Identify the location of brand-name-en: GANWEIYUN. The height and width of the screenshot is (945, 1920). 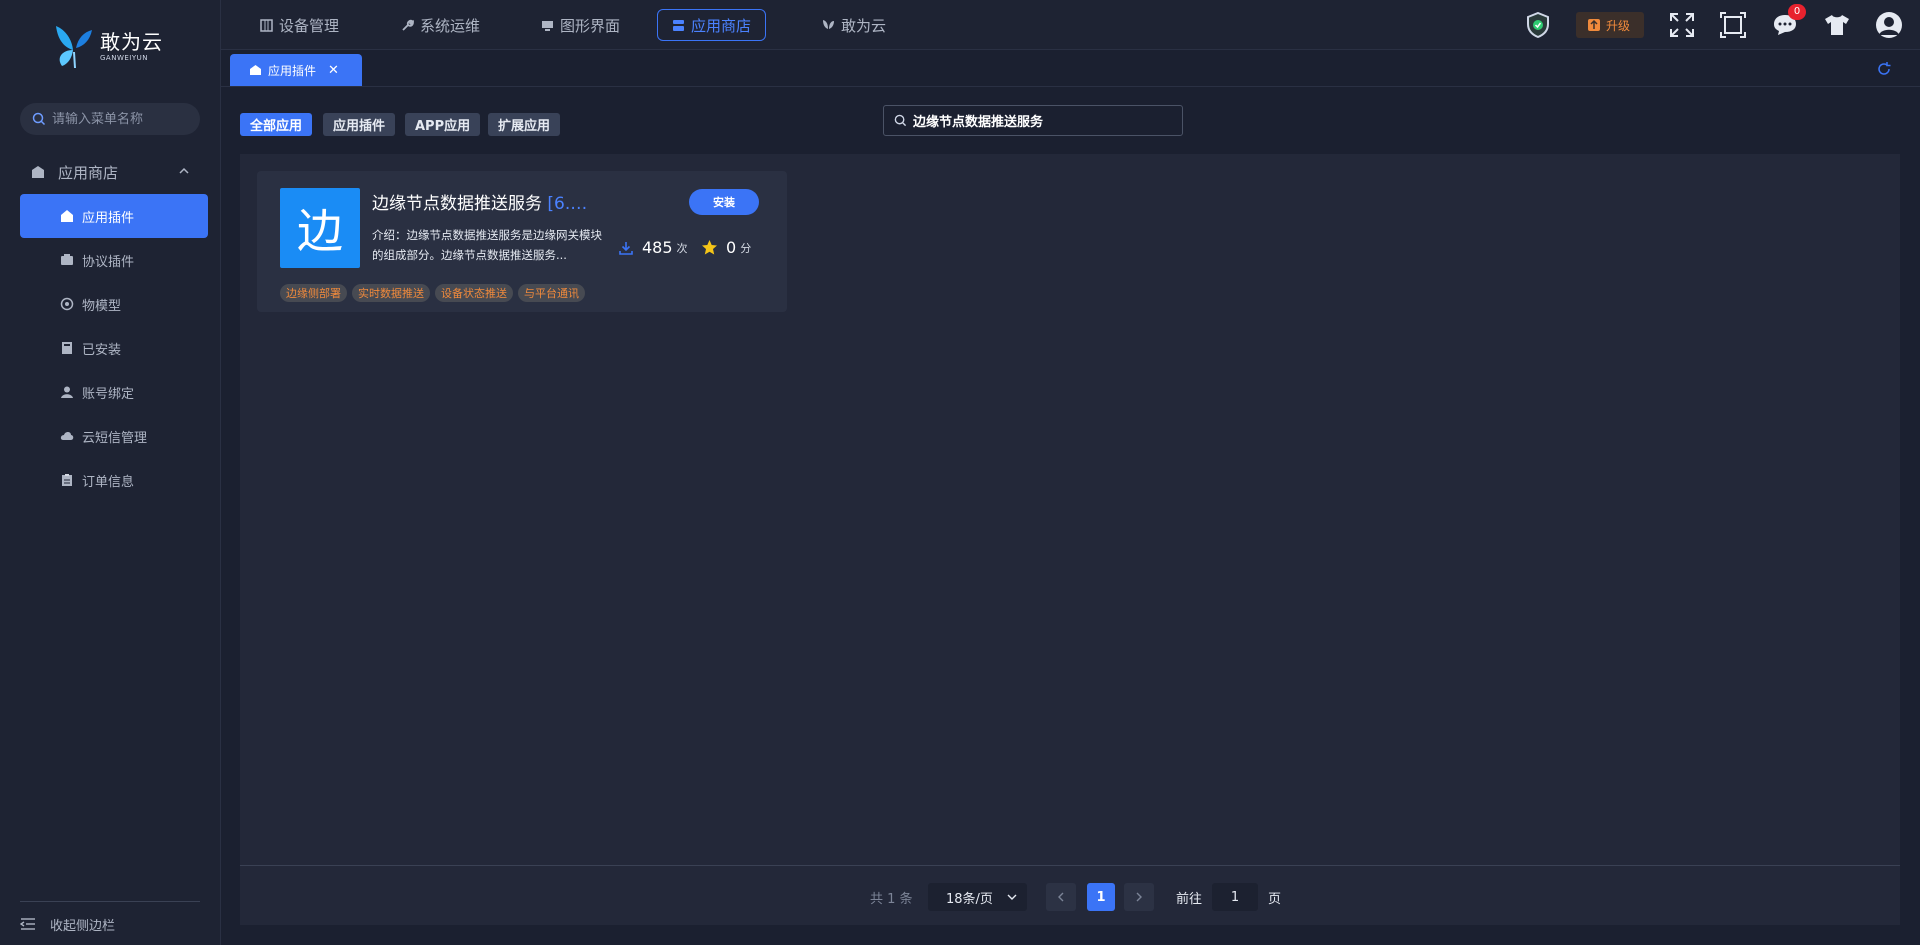
(124, 58).